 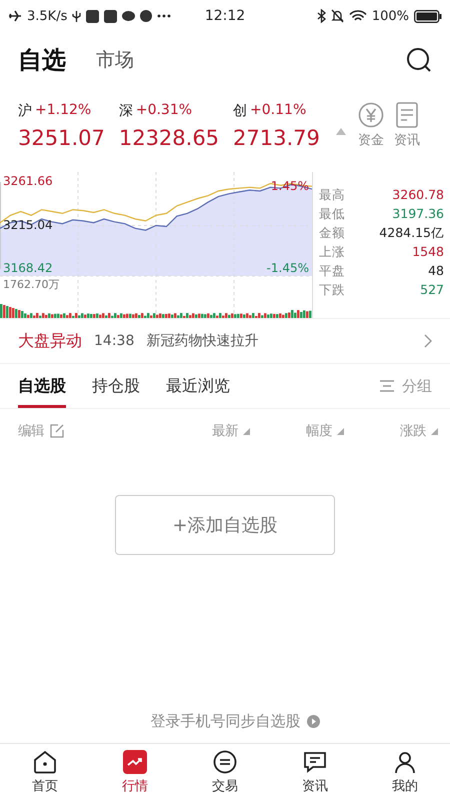 I want to click on stat-label: 平盘, so click(x=332, y=270).